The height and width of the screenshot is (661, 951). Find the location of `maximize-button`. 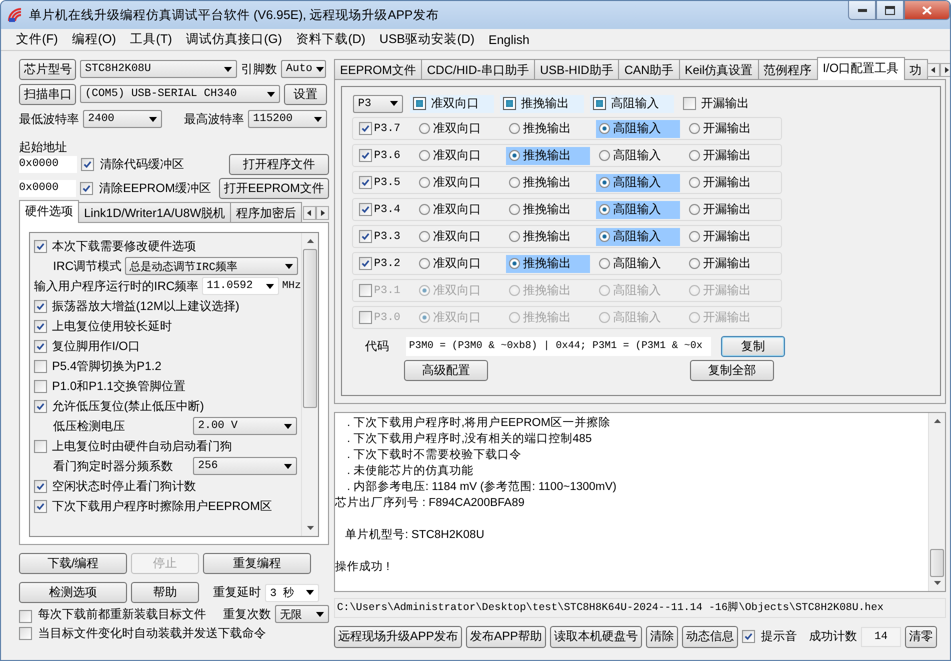

maximize-button is located at coordinates (890, 10).